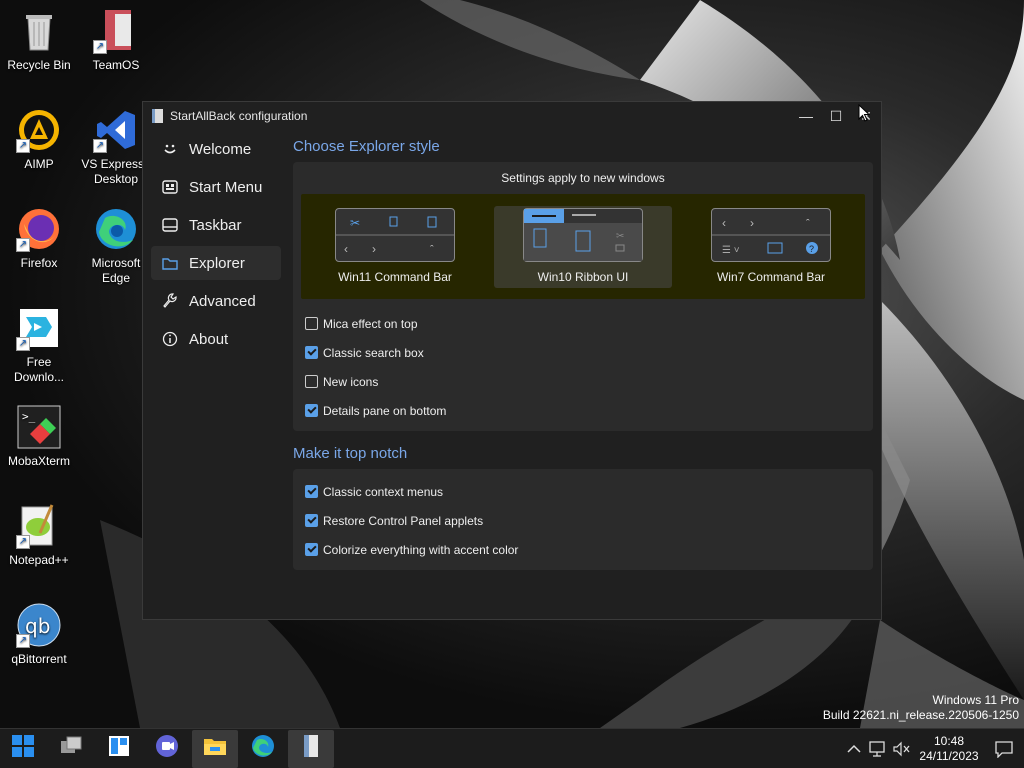 The image size is (1024, 768). What do you see at coordinates (157, 116) in the screenshot?
I see `startallback-app-icon` at bounding box center [157, 116].